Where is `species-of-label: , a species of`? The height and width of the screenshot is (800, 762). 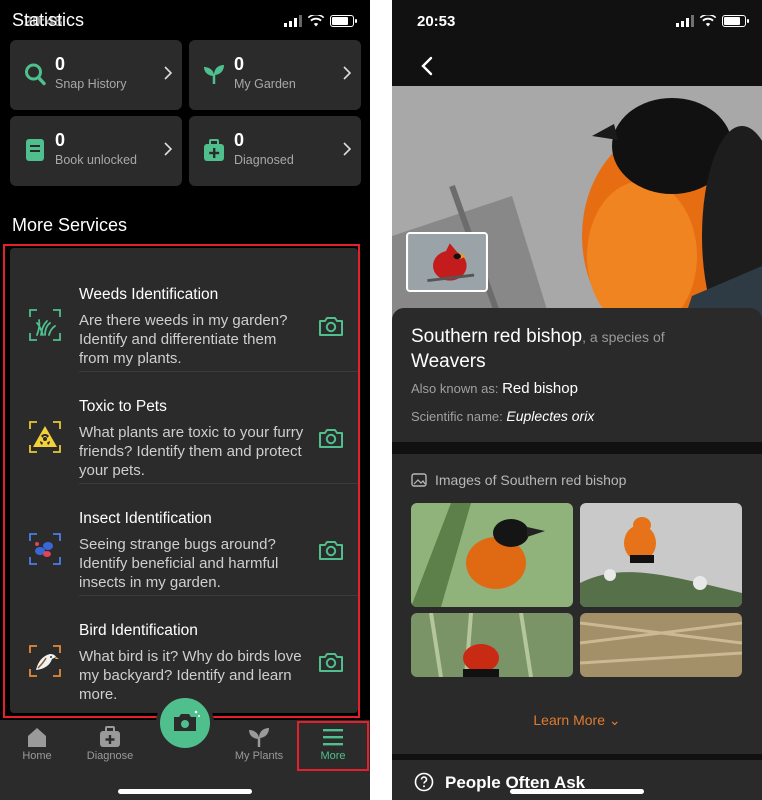
species-of-label: , a species of is located at coordinates (623, 337).